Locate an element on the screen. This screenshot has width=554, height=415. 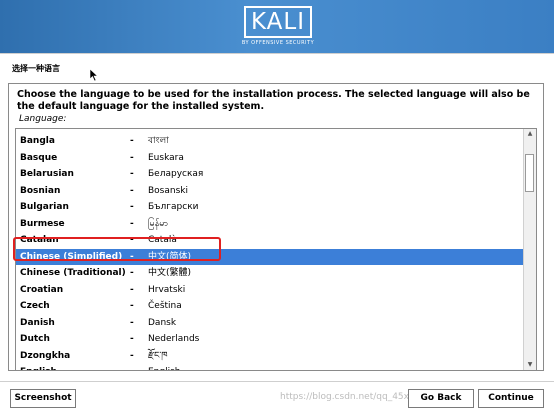
language-item: Croatian - Hrvatski is located at coordinates (271, 290).